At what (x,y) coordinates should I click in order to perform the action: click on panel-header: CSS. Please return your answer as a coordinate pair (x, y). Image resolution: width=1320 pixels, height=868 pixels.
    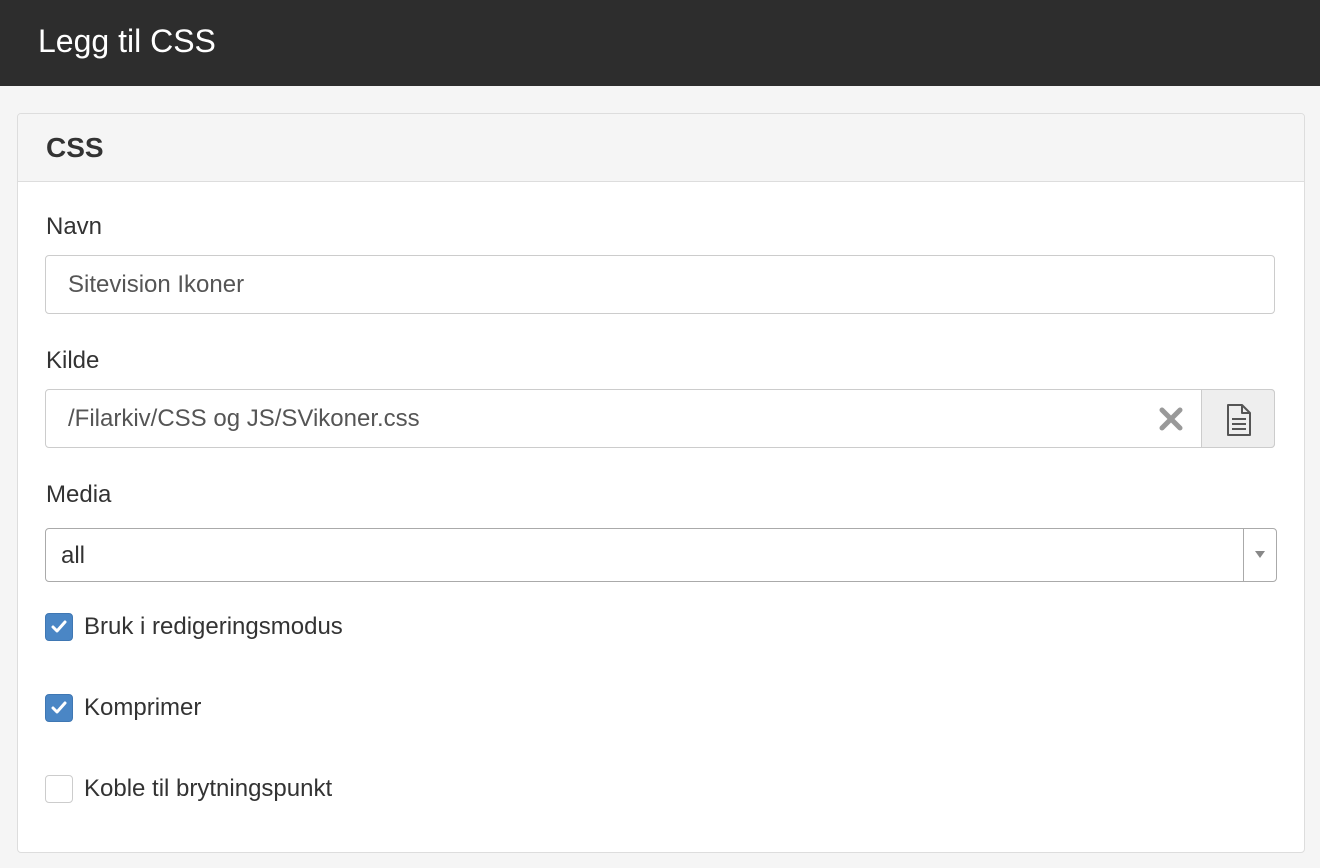
    Looking at the image, I should click on (661, 148).